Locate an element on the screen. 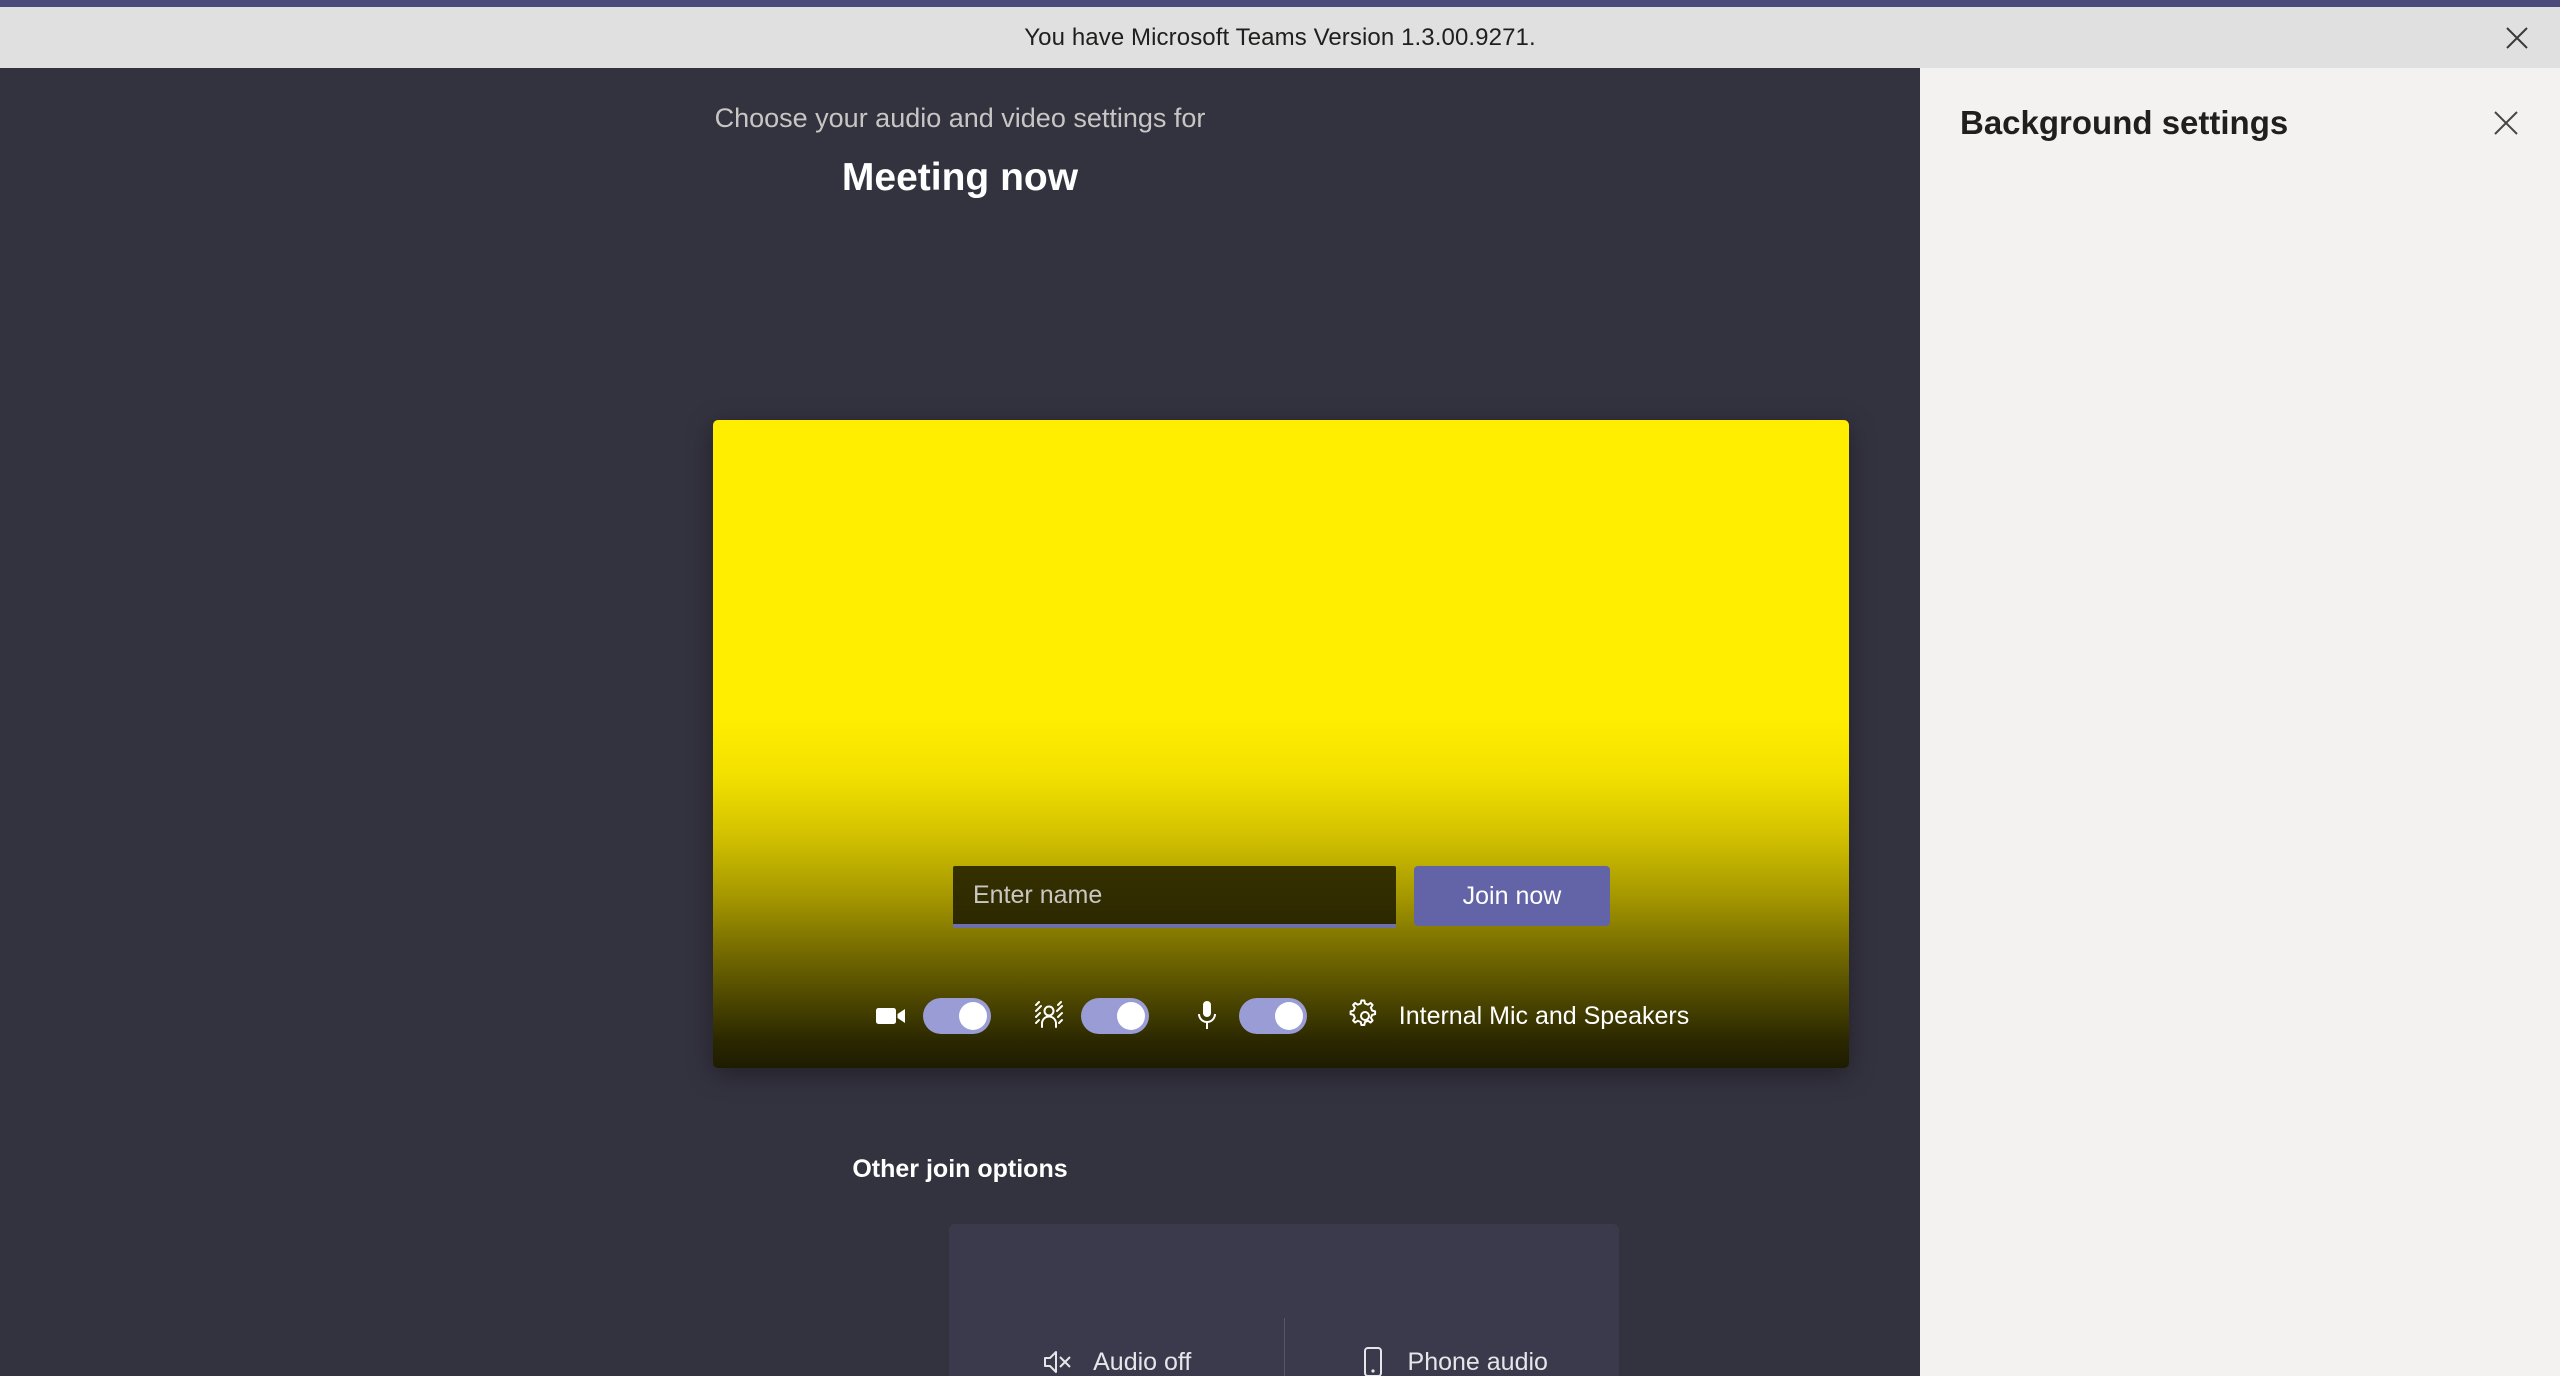 The height and width of the screenshot is (1376, 2560). camera-control is located at coordinates (932, 1016).